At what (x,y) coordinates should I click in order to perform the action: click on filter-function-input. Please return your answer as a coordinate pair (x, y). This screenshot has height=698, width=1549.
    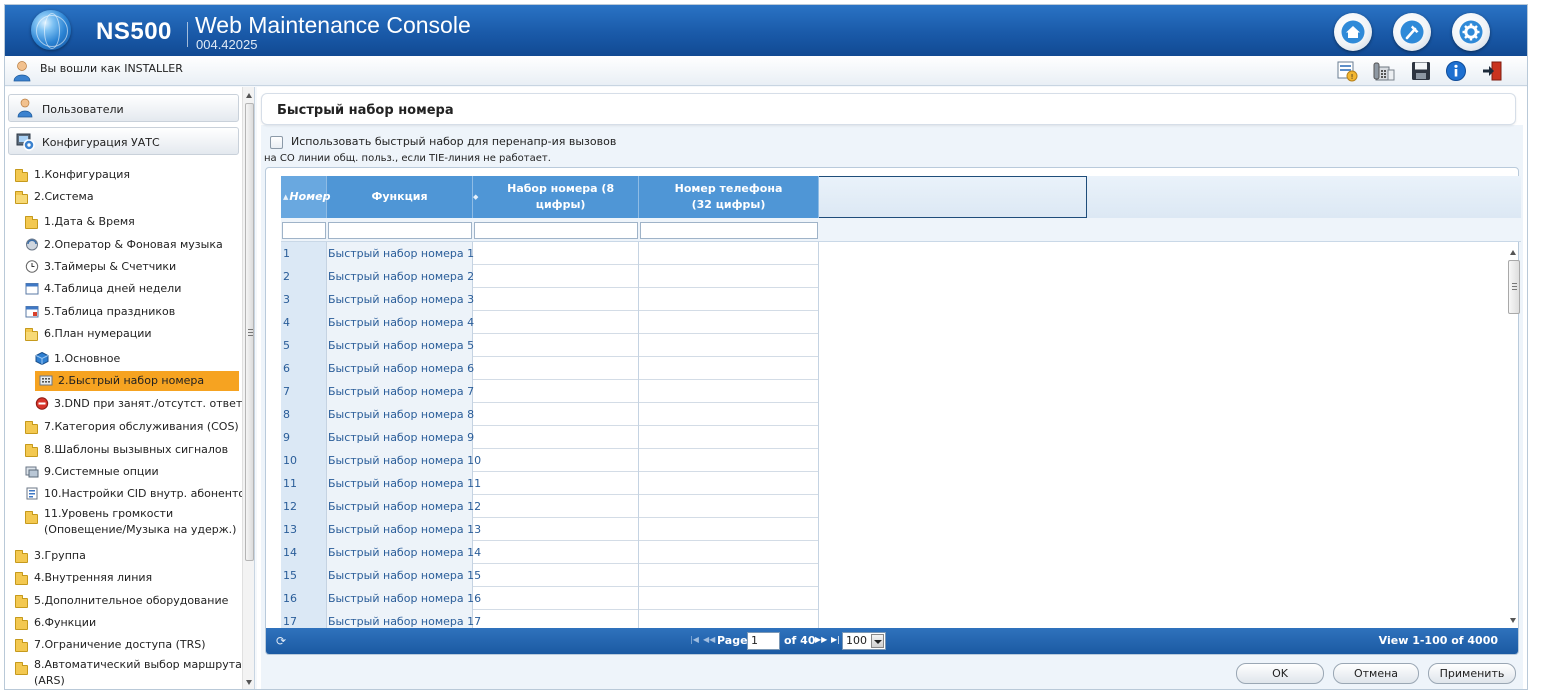
    Looking at the image, I should click on (400, 230).